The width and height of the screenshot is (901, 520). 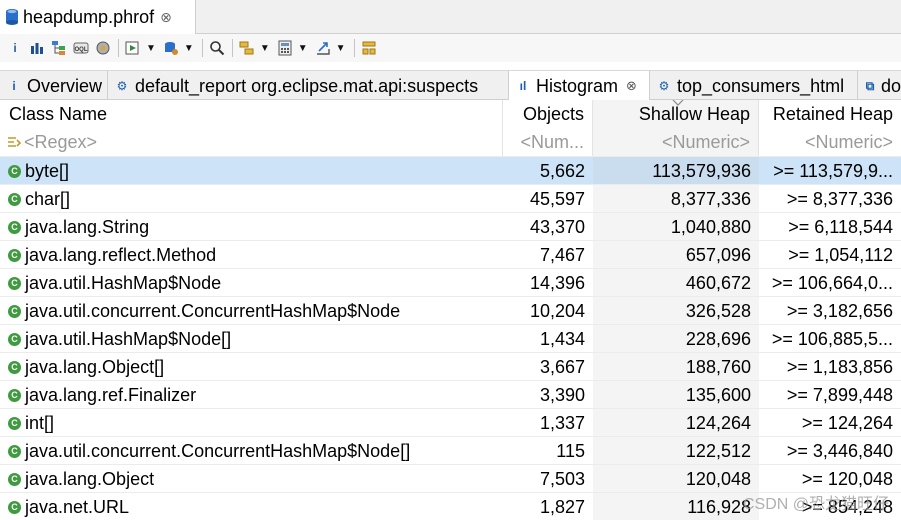 I want to click on tab-label: top_consumers_html, so click(x=761, y=85).